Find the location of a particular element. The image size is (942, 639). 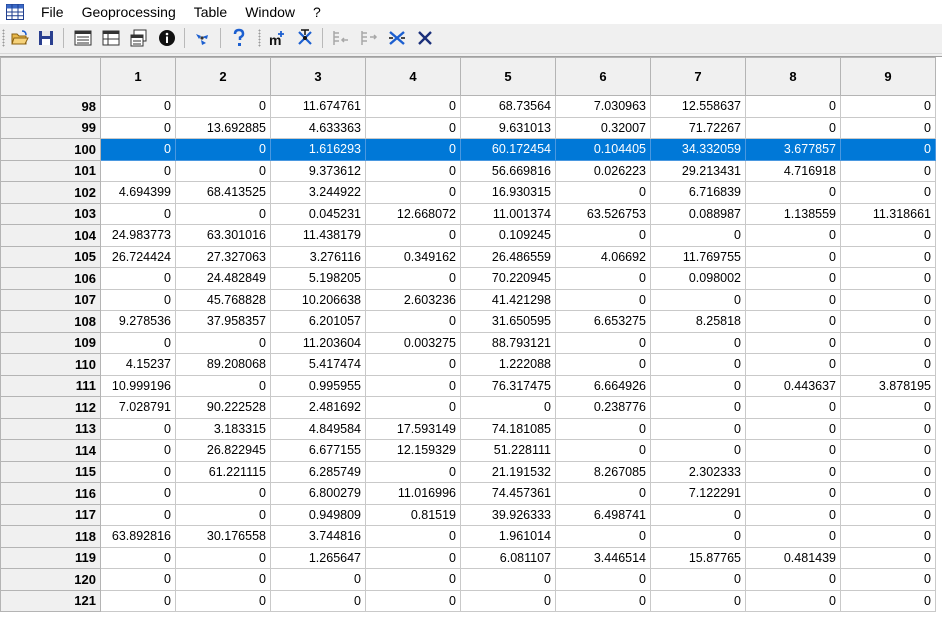

table-cell: 11.203604 is located at coordinates (318, 342).